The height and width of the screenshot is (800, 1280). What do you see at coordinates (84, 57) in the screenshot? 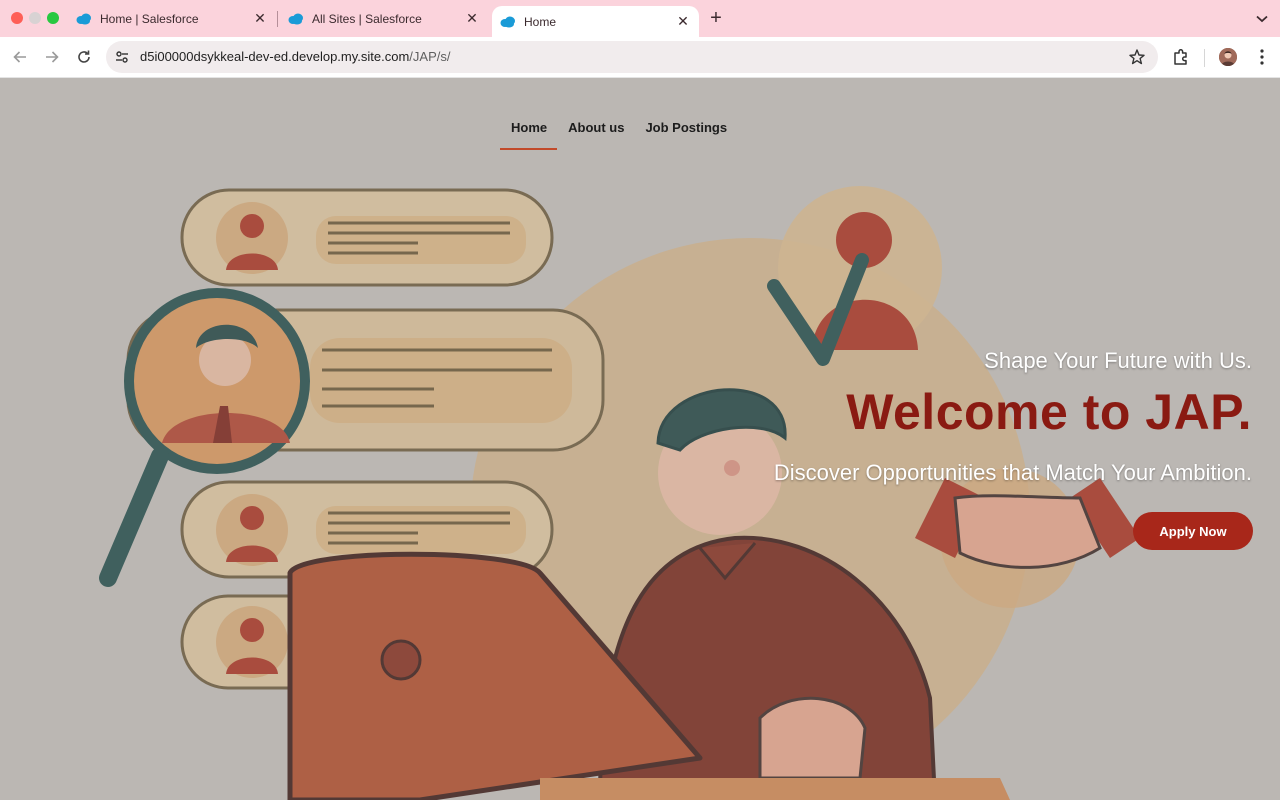
I see `reload-icon` at bounding box center [84, 57].